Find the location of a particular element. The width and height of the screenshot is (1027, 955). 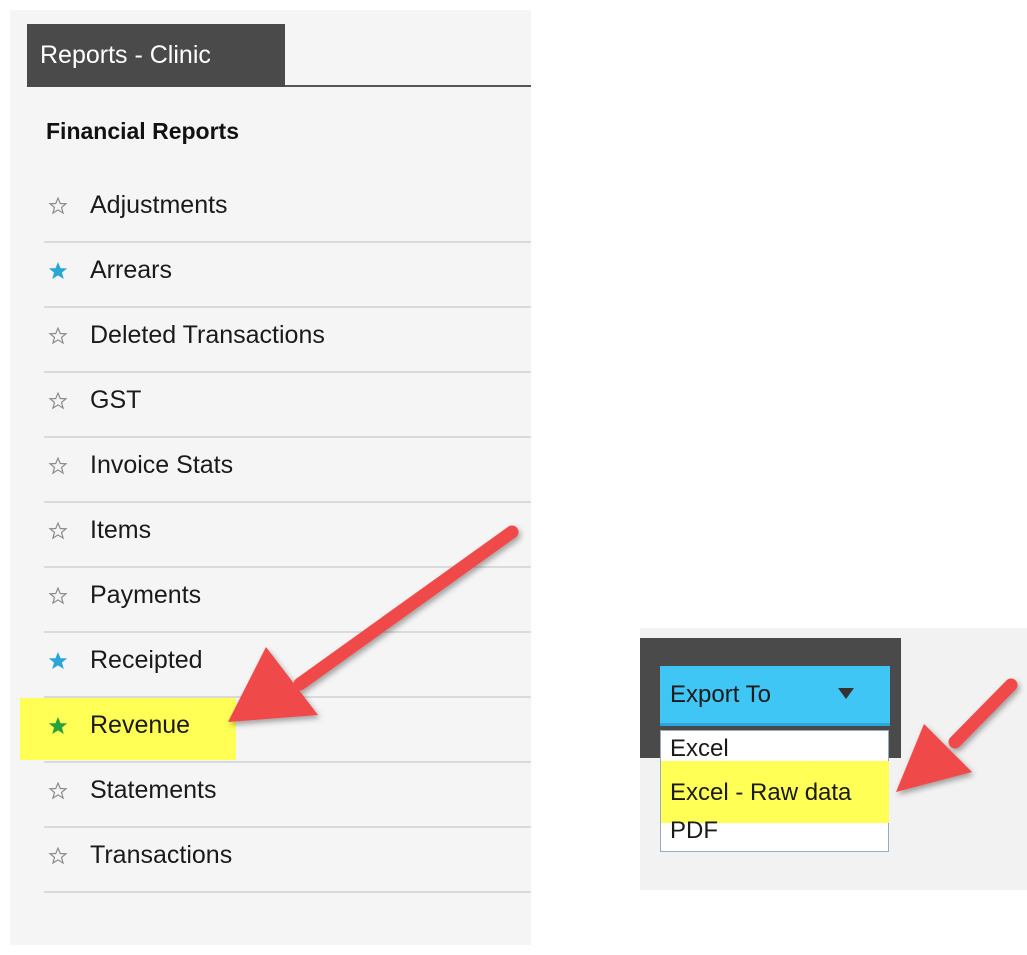

report-item-deleted-transactions: Deleted Transactions is located at coordinates (287, 340).